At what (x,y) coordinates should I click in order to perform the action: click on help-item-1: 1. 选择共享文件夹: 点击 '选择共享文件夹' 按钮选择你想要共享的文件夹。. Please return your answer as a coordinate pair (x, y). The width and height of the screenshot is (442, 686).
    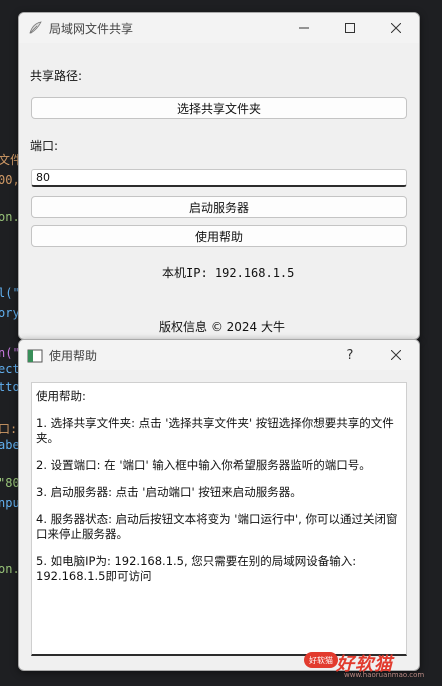
    Looking at the image, I should click on (215, 430).